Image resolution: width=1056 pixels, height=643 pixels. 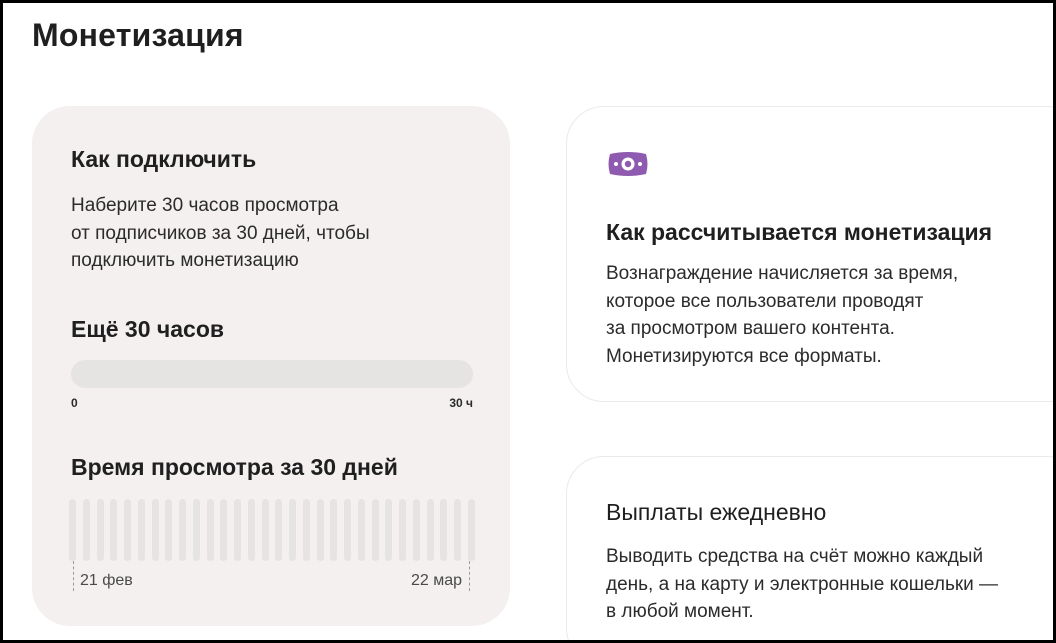 What do you see at coordinates (148, 329) in the screenshot?
I see `remaining-hours-title: Ещё 30 часов` at bounding box center [148, 329].